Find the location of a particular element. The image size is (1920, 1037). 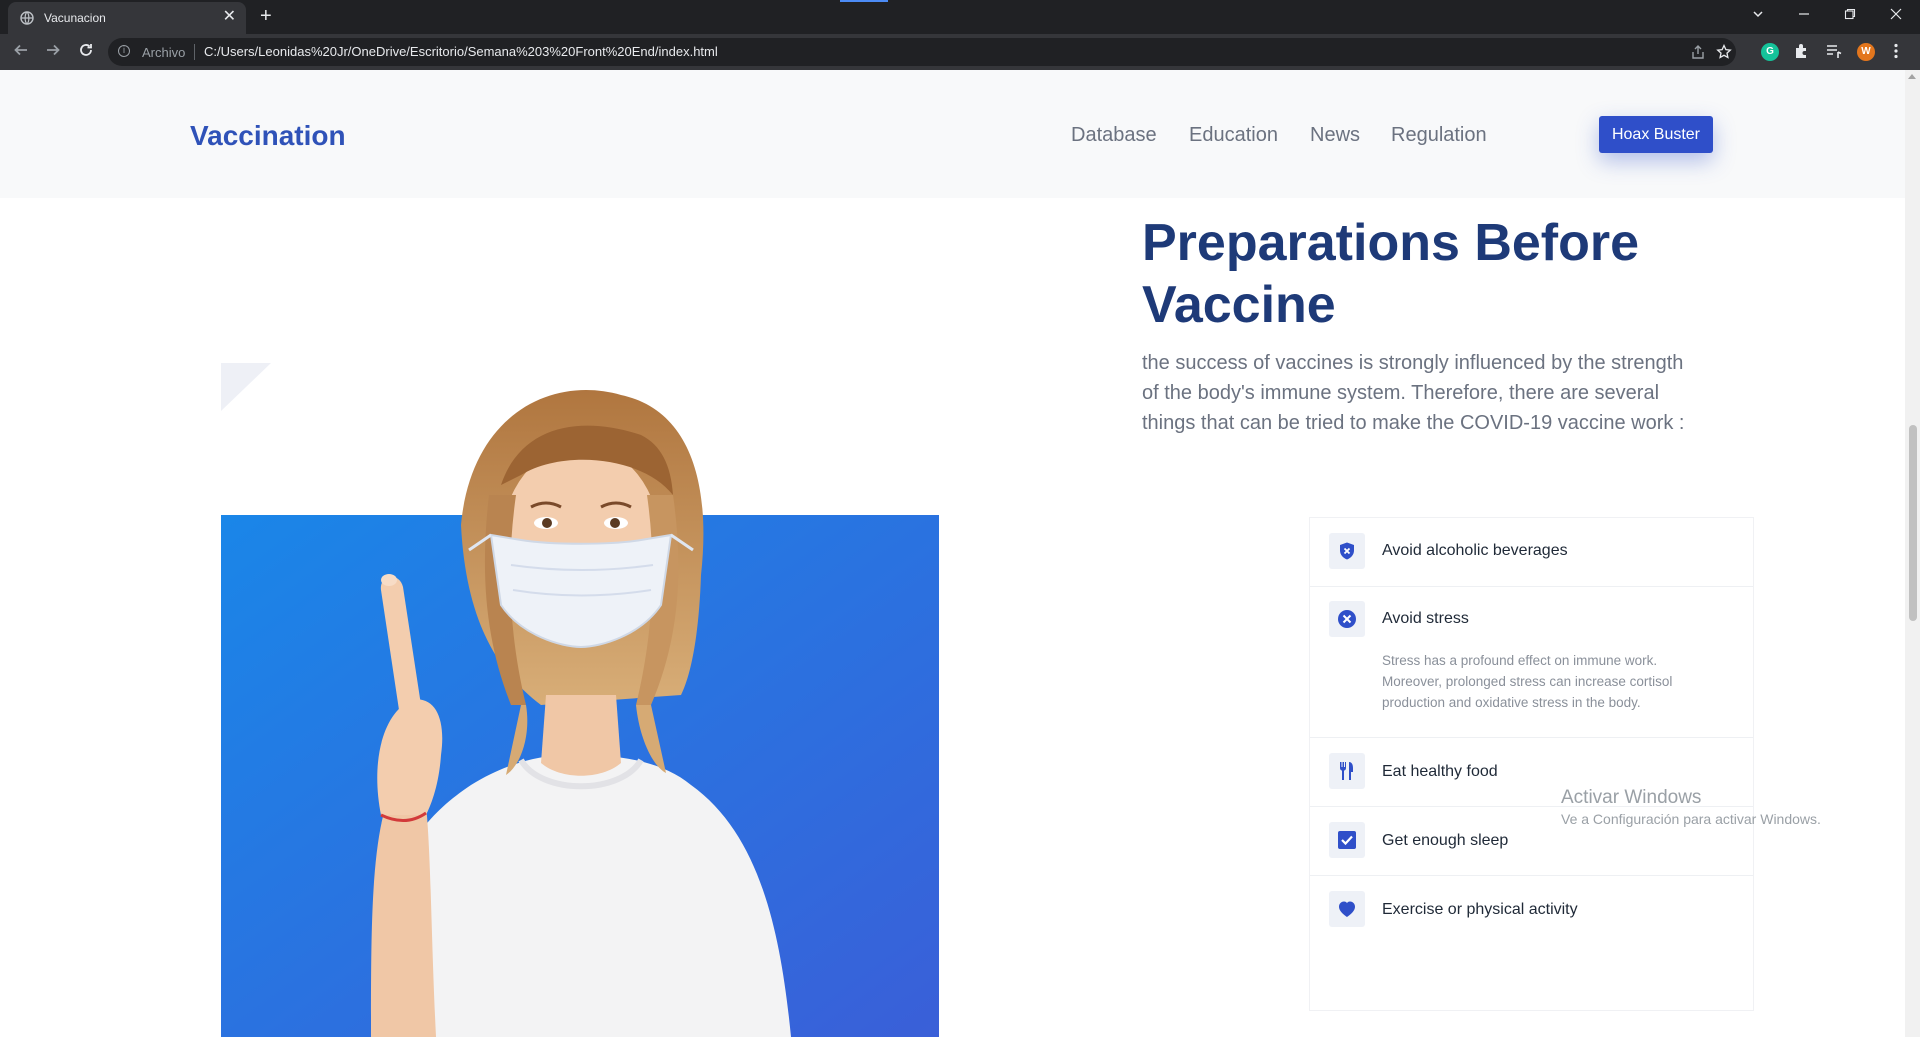

windows-activation-subtitle: Ve a Configuración para activar Windows. is located at coordinates (1691, 819).